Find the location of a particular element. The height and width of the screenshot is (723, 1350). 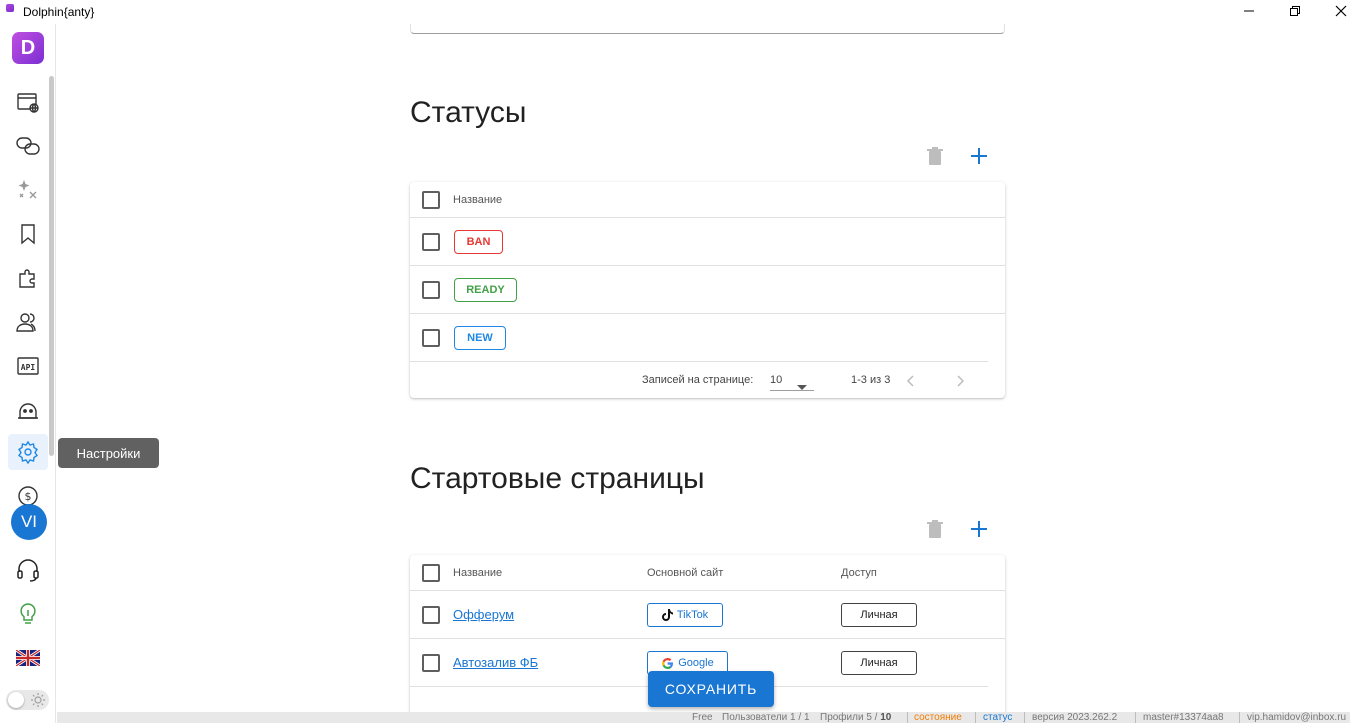

dolphin-logo: D is located at coordinates (28, 48).